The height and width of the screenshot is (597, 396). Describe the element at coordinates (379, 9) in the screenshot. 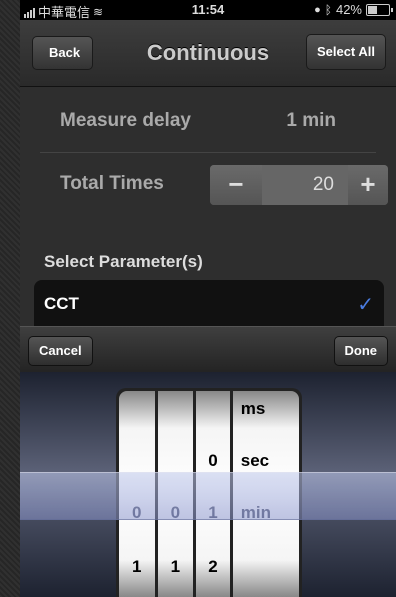

I see `battery-icon` at that location.